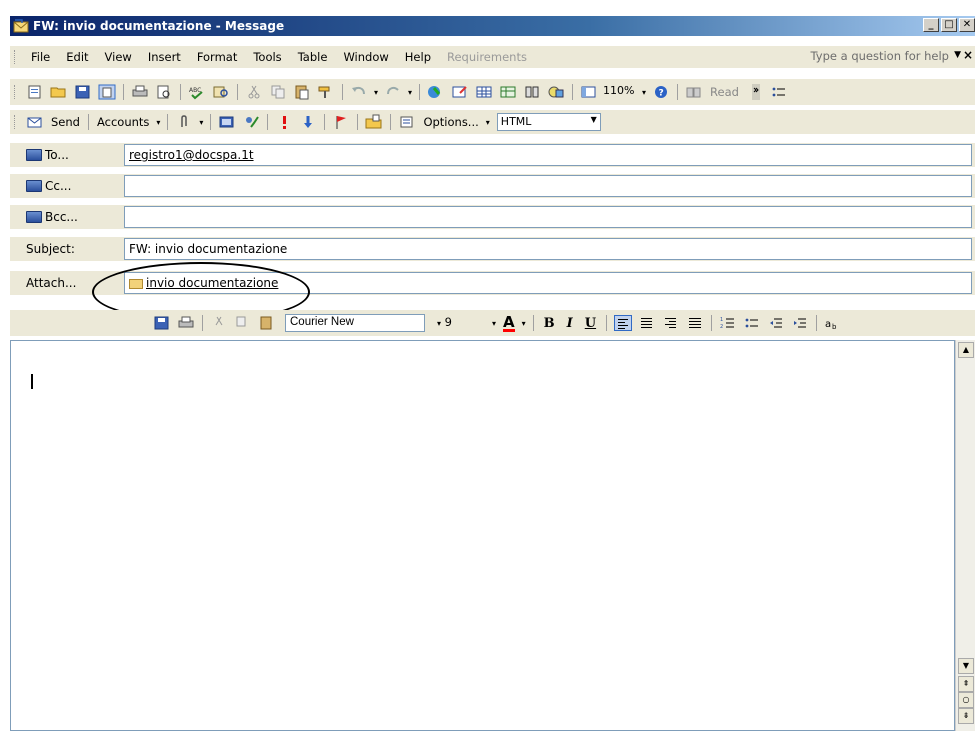  What do you see at coordinates (488, 122) in the screenshot?
I see `options-dropdown-icon: ▾` at bounding box center [488, 122].